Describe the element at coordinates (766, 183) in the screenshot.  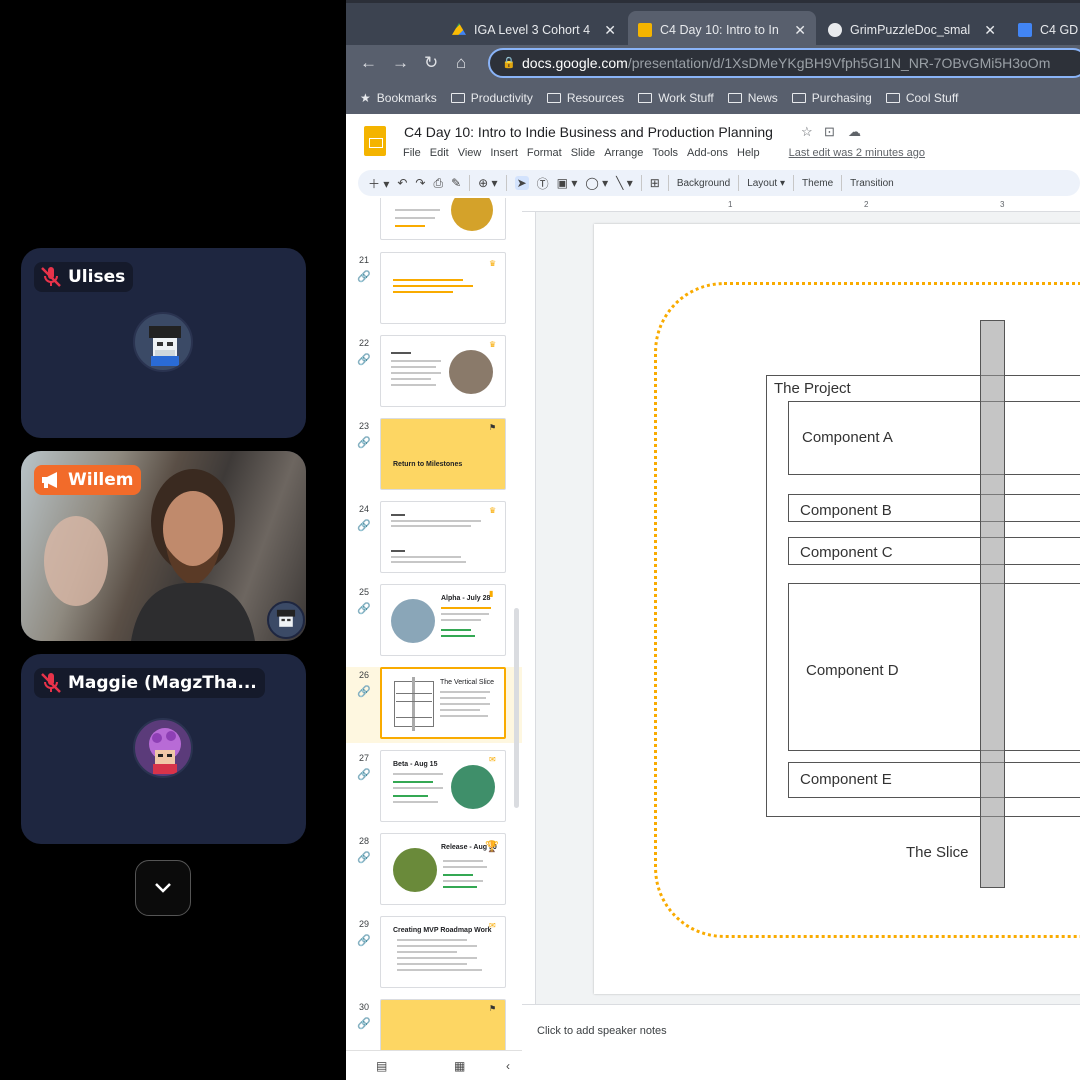
I see `layout-button: Layout ▾` at that location.